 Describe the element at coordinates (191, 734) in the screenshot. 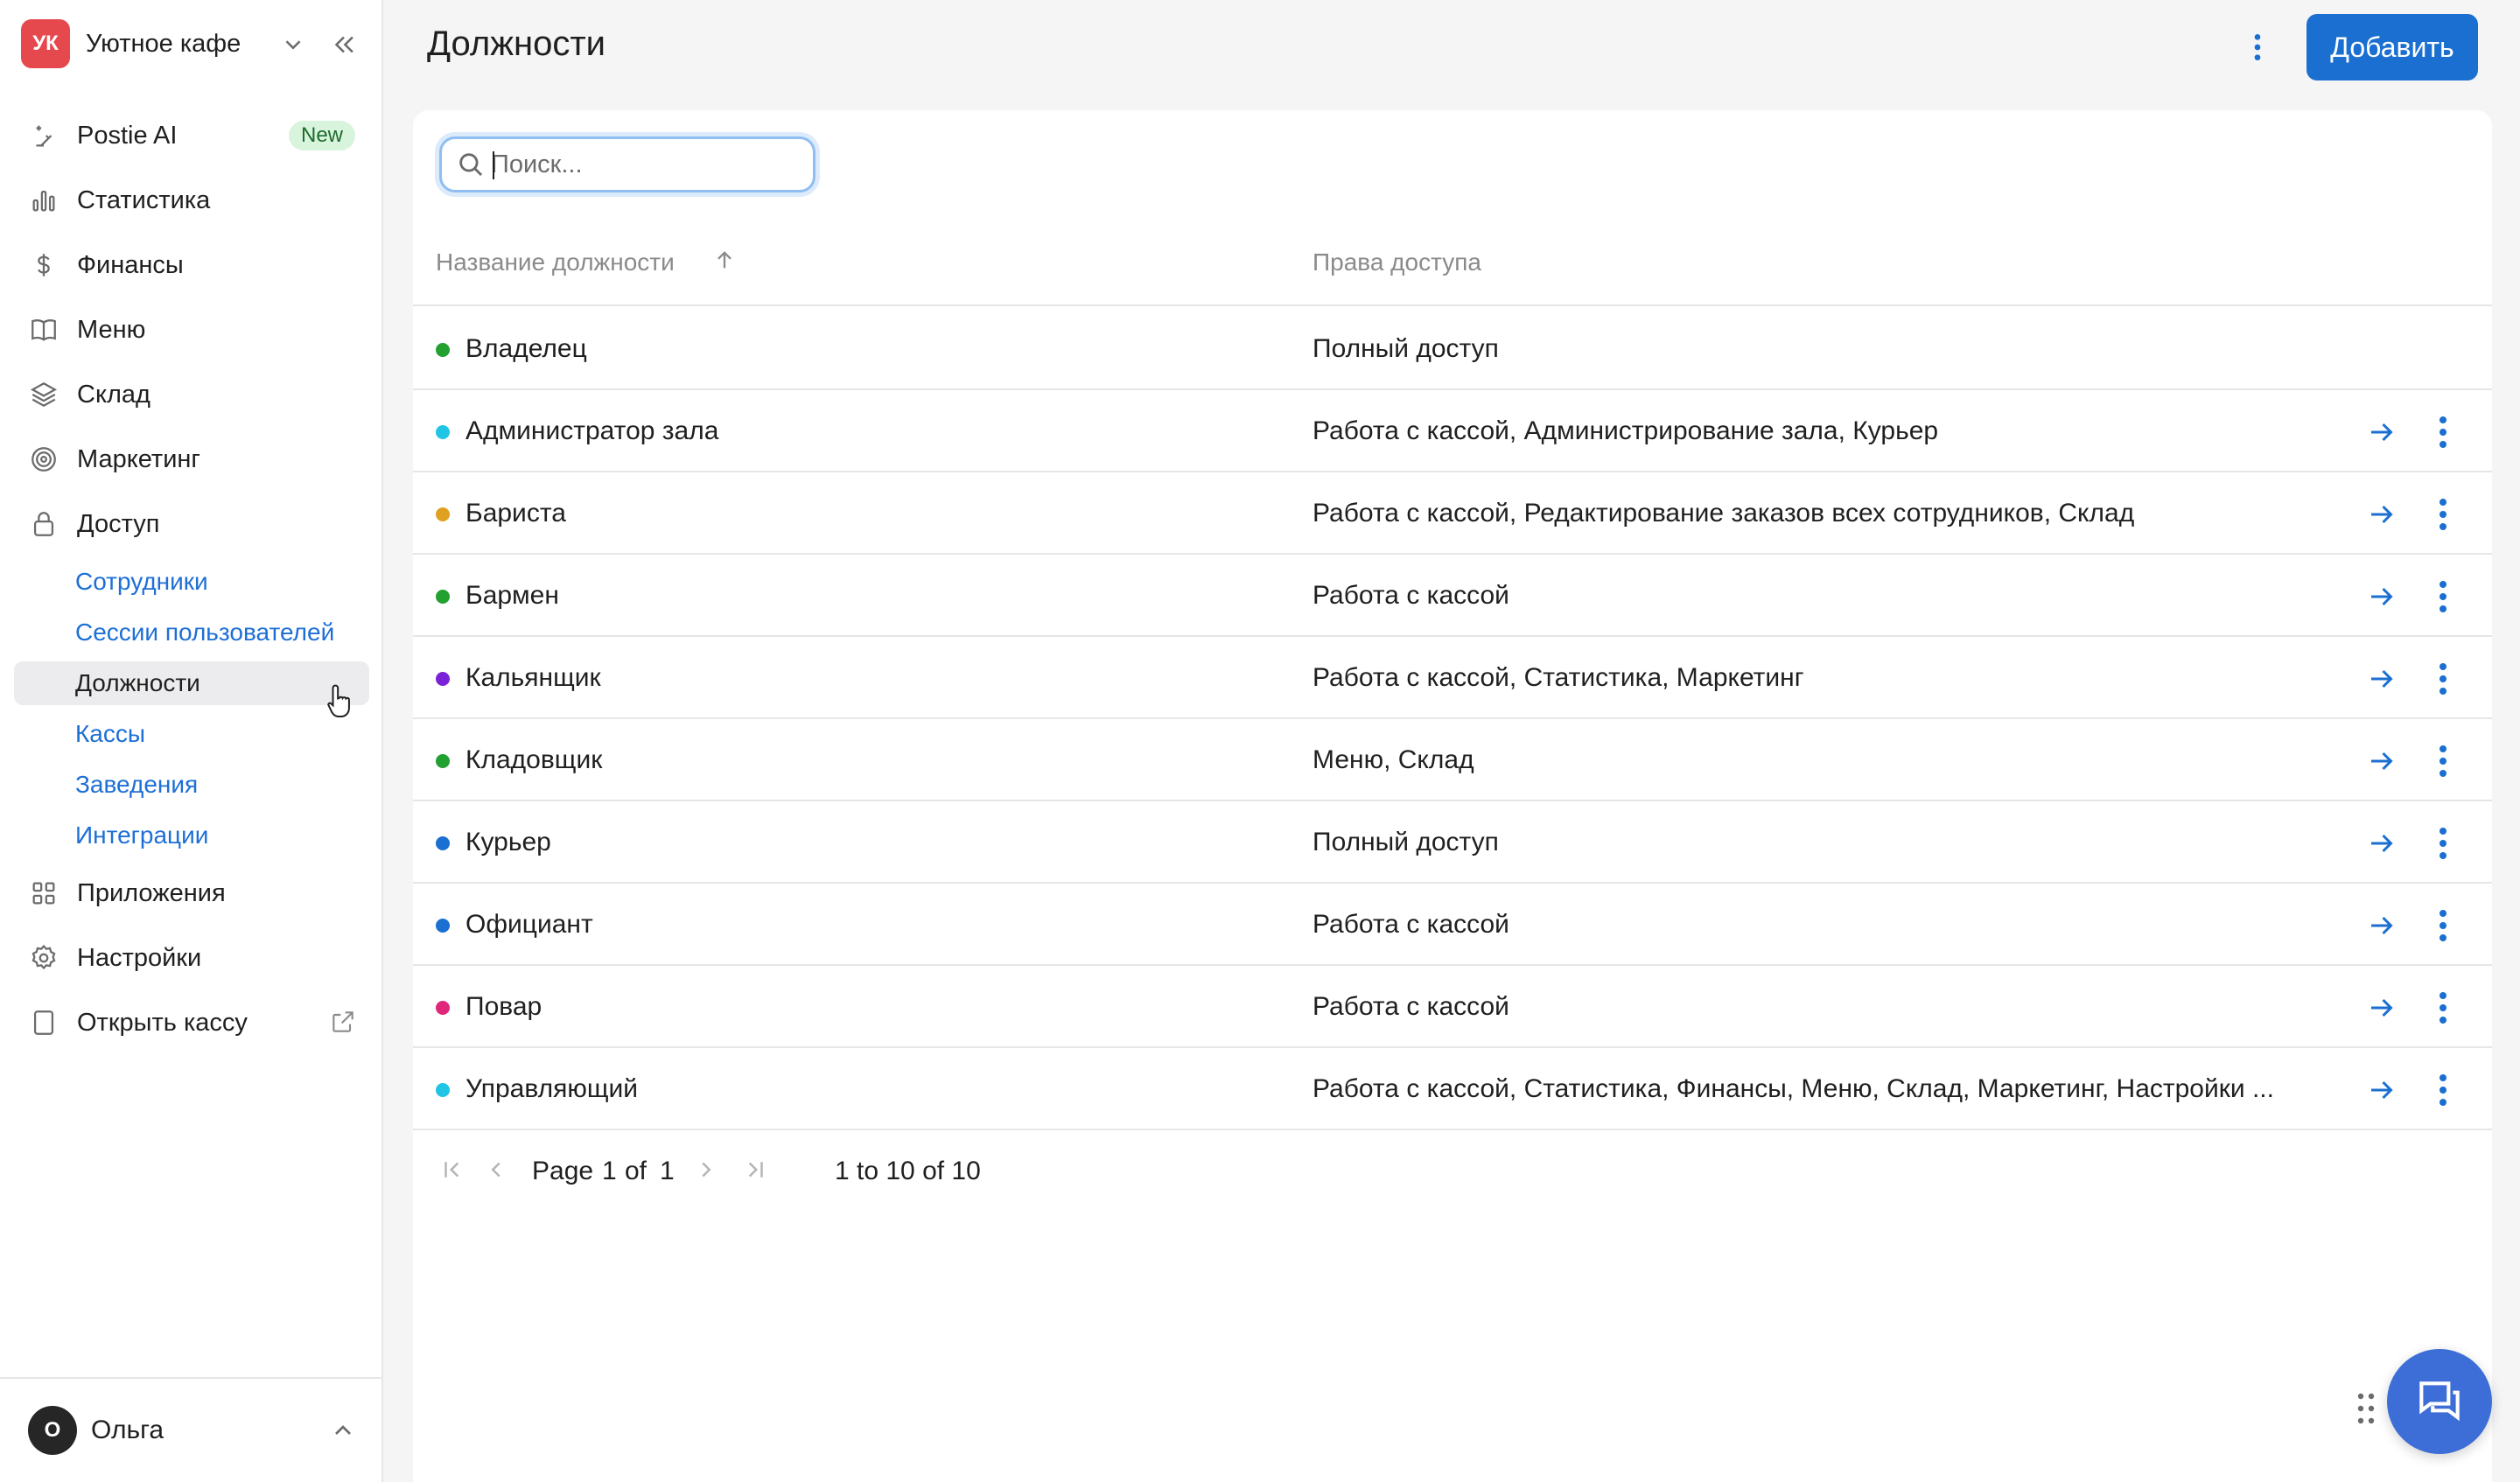

I see `subnav-item-cash-registers: Кассы` at that location.